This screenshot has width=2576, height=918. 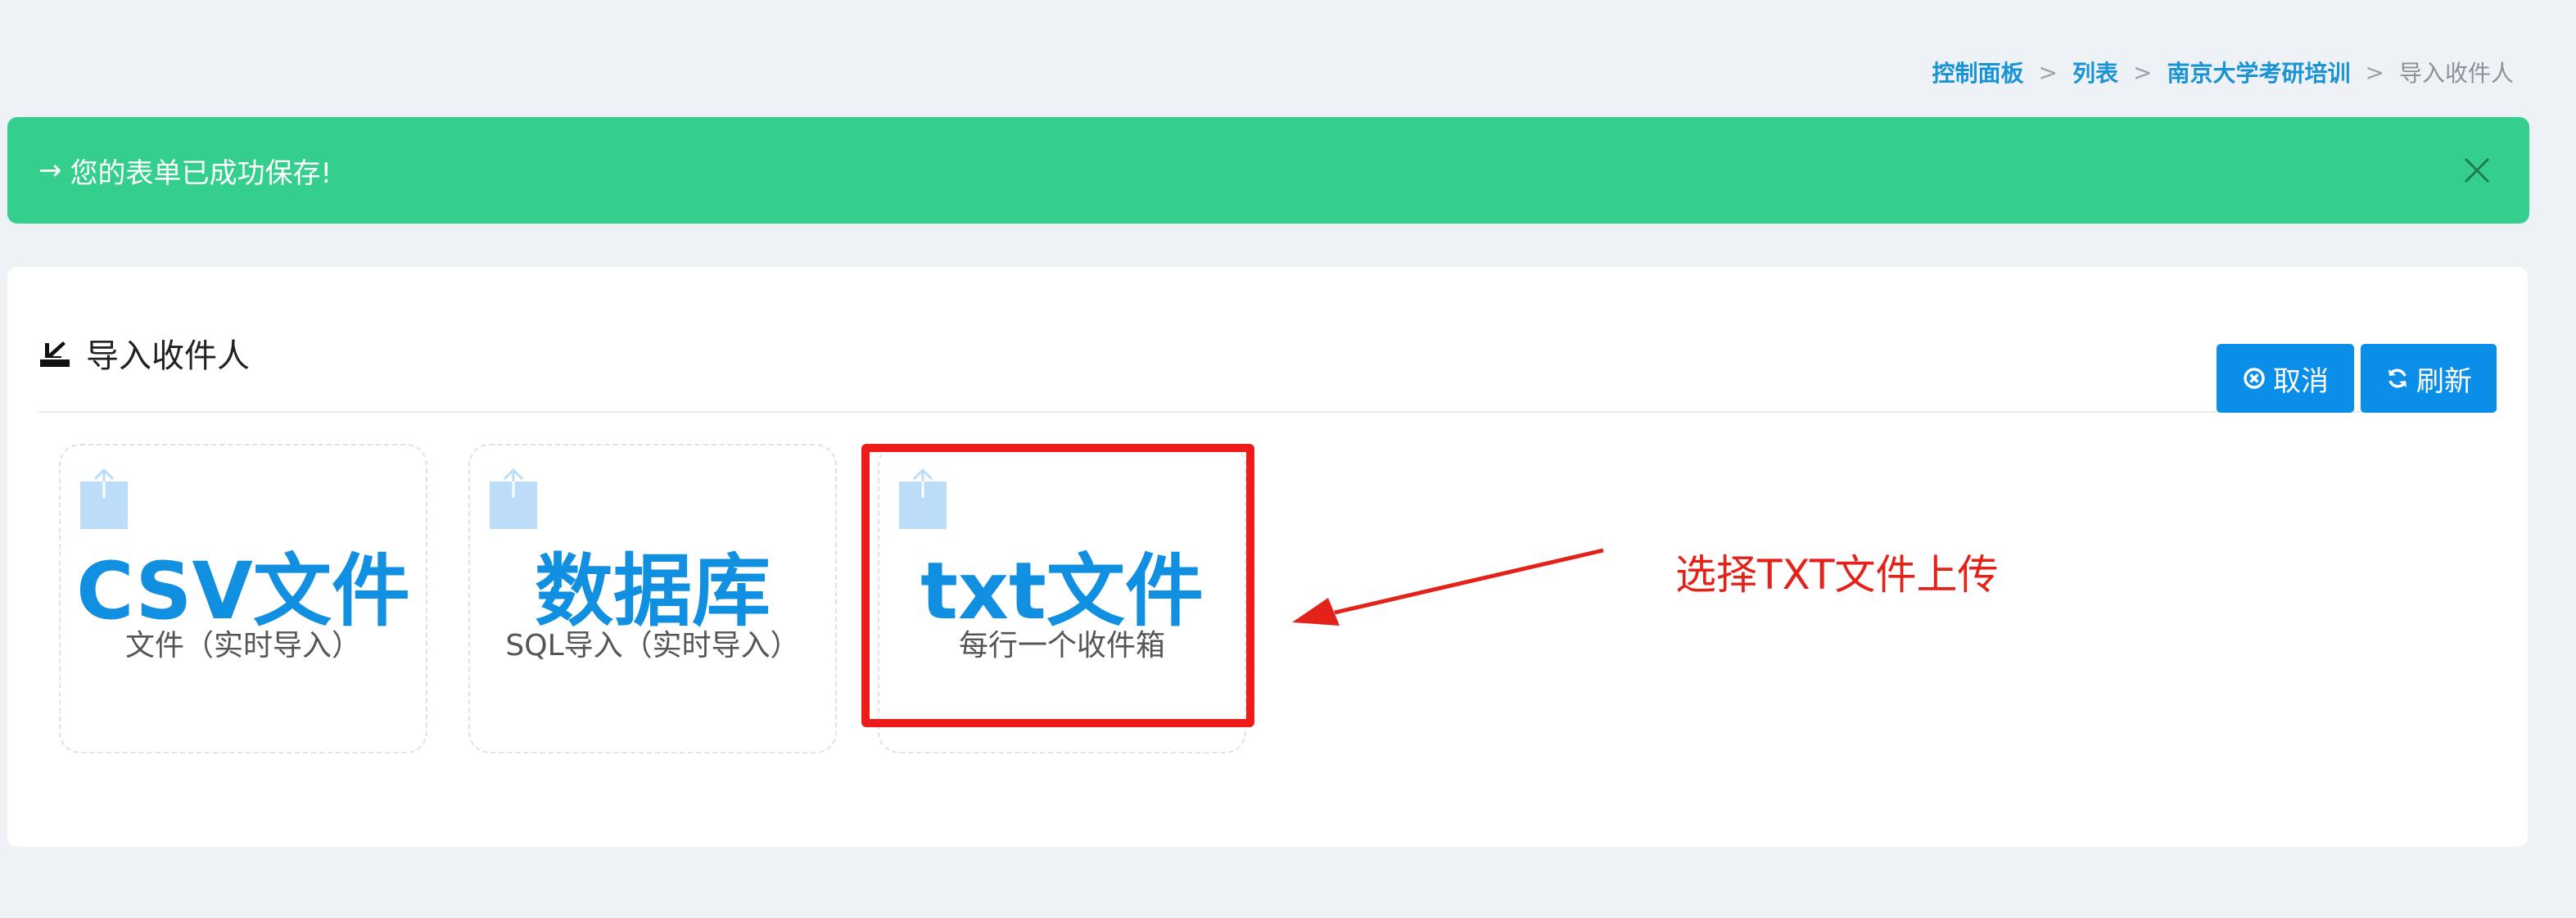 I want to click on panel-header: 导入收件人 取消 刷新, so click(x=1267, y=366).